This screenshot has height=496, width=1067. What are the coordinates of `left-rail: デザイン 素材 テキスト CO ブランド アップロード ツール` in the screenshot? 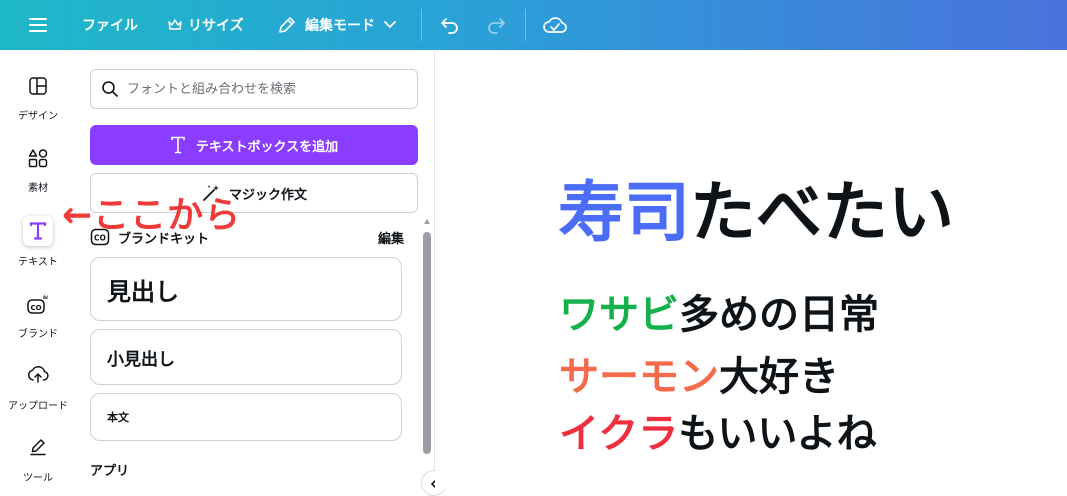 It's located at (38, 269).